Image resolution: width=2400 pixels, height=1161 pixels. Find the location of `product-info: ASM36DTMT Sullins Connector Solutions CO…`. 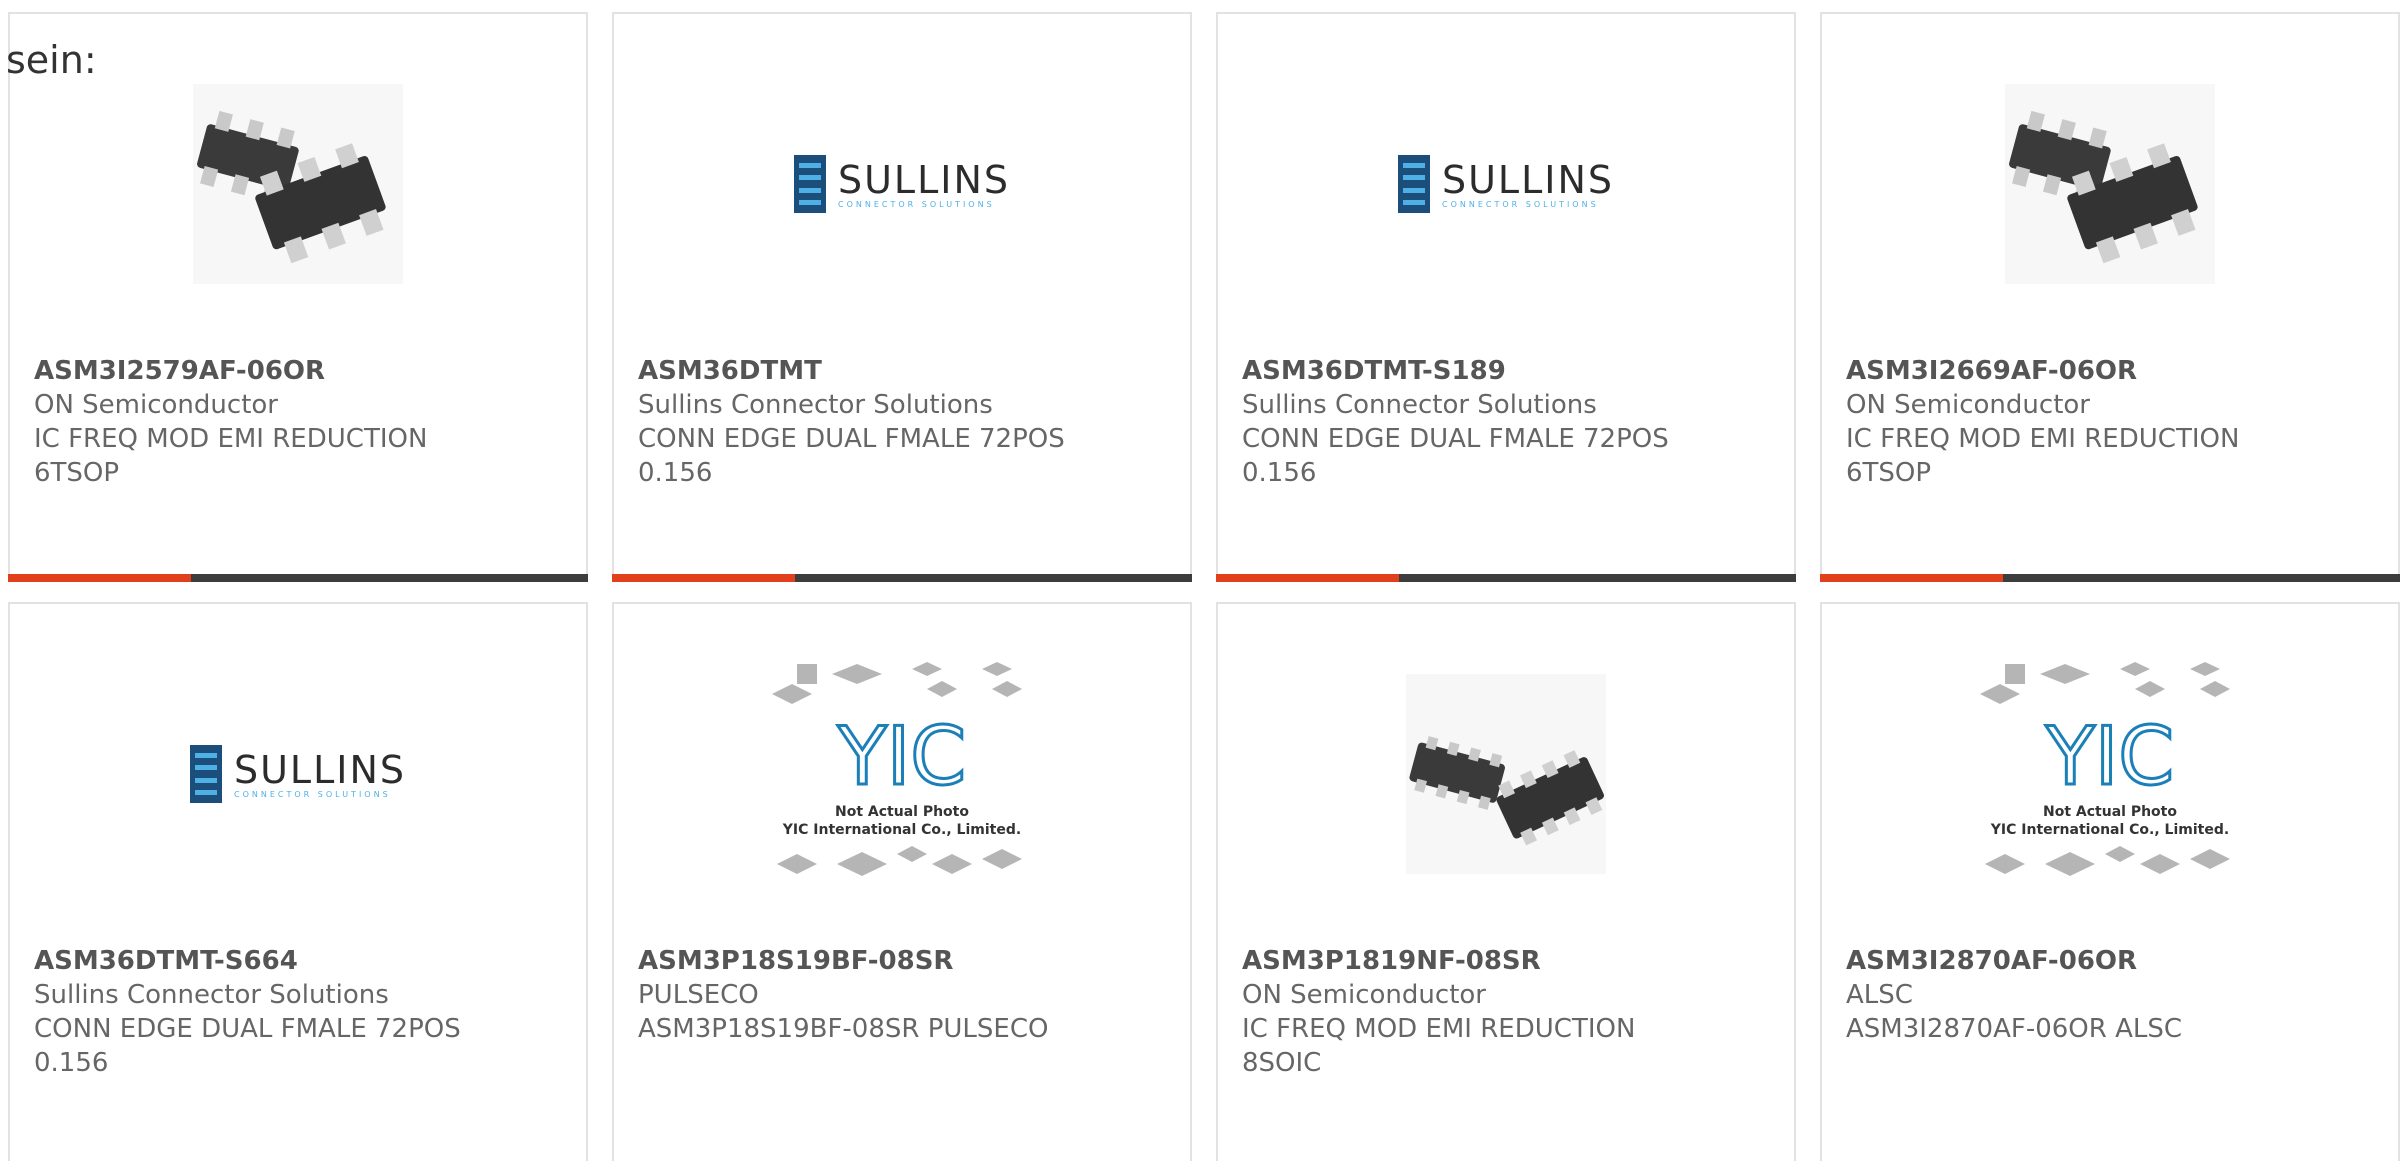

product-info: ASM36DTMT Sullins Connector Solutions CO… is located at coordinates (906, 422).